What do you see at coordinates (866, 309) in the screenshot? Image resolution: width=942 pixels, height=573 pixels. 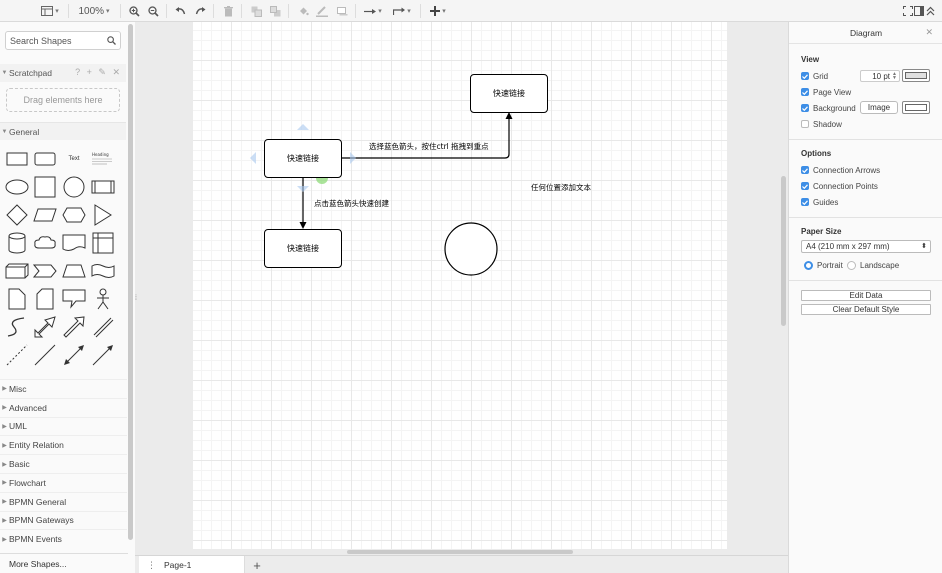 I see `clear-default-style-button: Clear Default Style` at bounding box center [866, 309].